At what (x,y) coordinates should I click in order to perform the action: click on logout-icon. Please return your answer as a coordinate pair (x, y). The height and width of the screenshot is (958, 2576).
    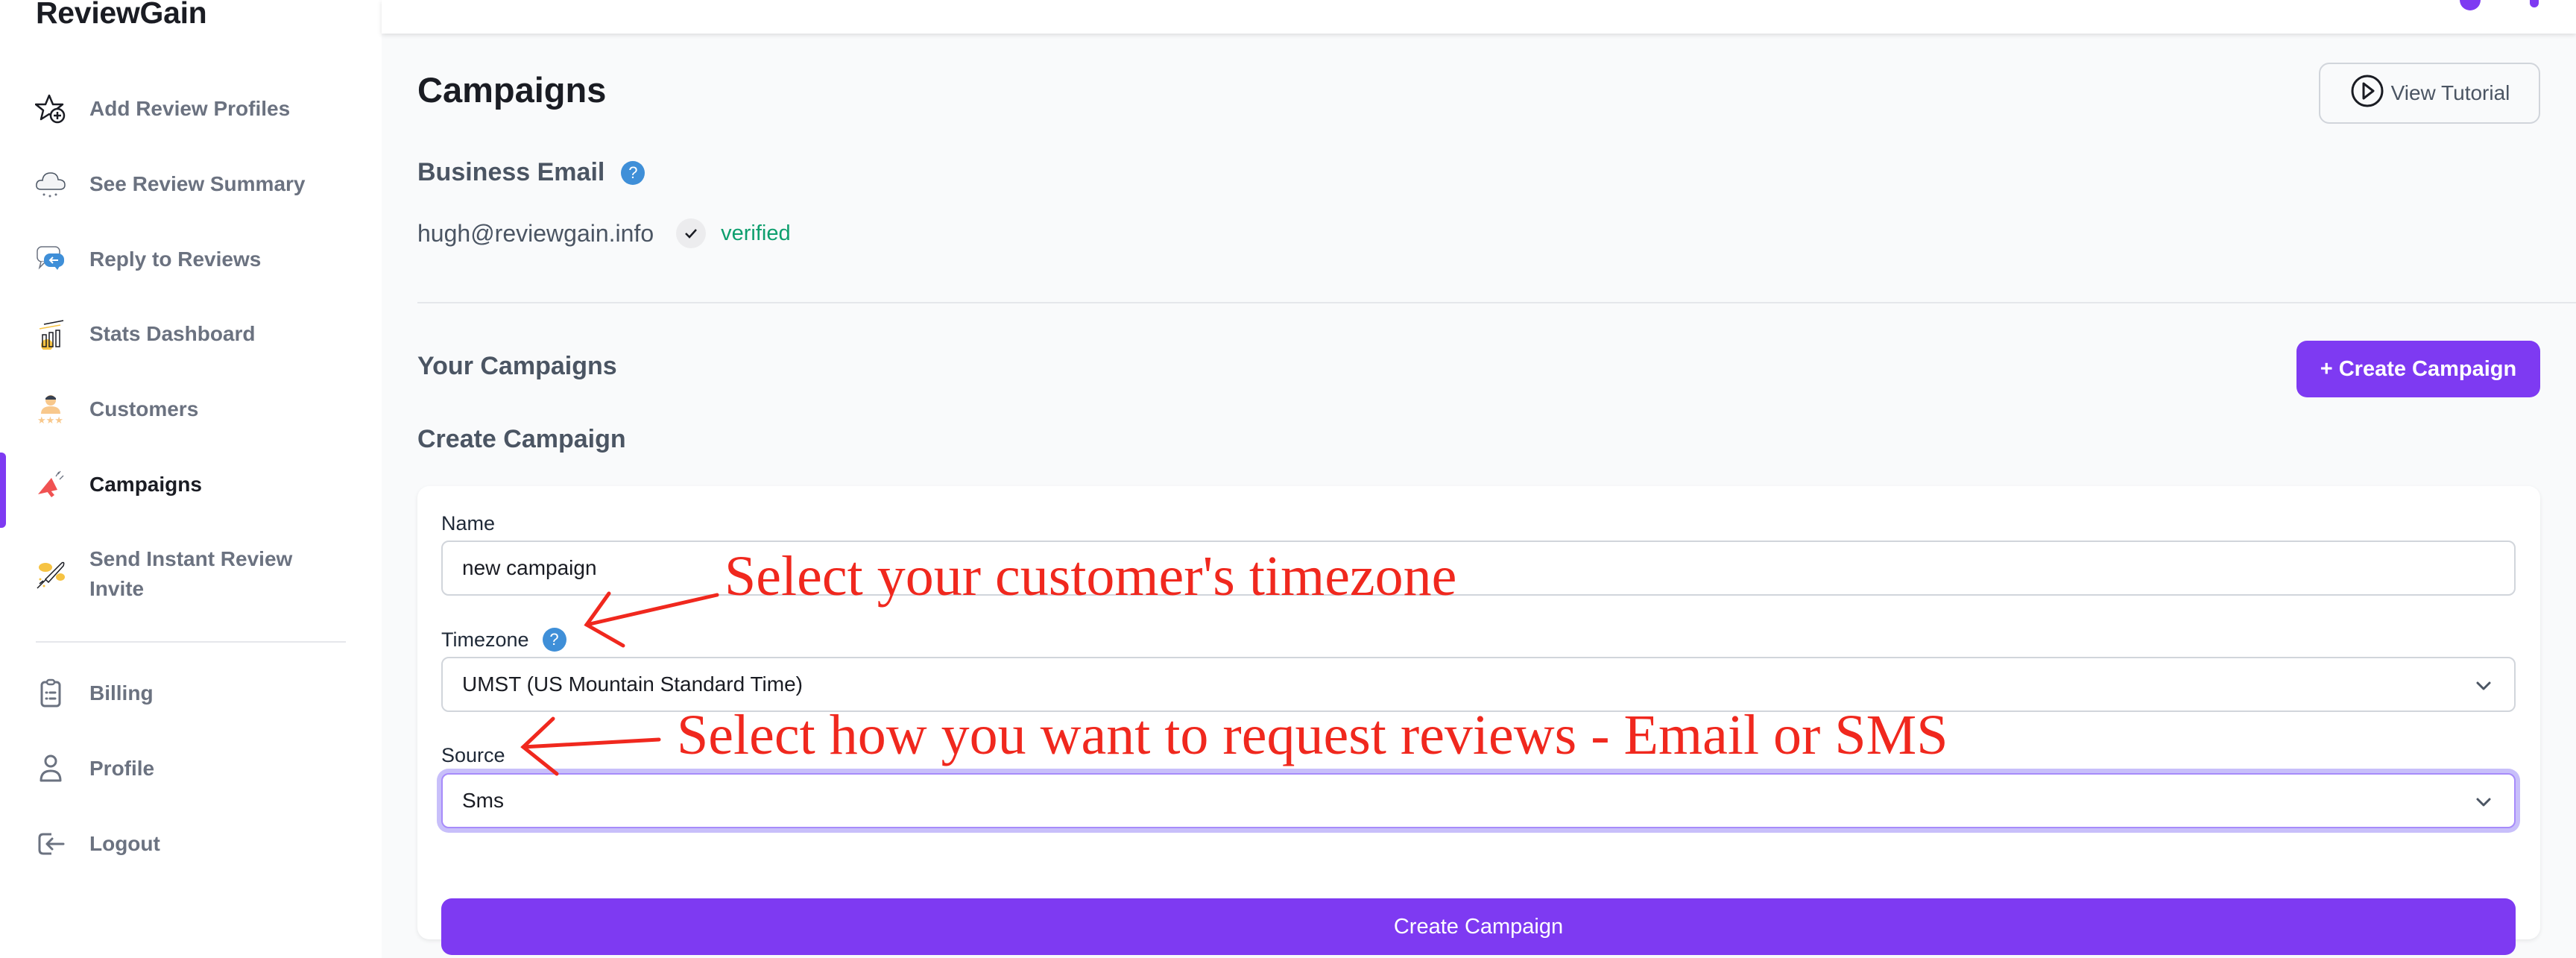
    Looking at the image, I should click on (50, 844).